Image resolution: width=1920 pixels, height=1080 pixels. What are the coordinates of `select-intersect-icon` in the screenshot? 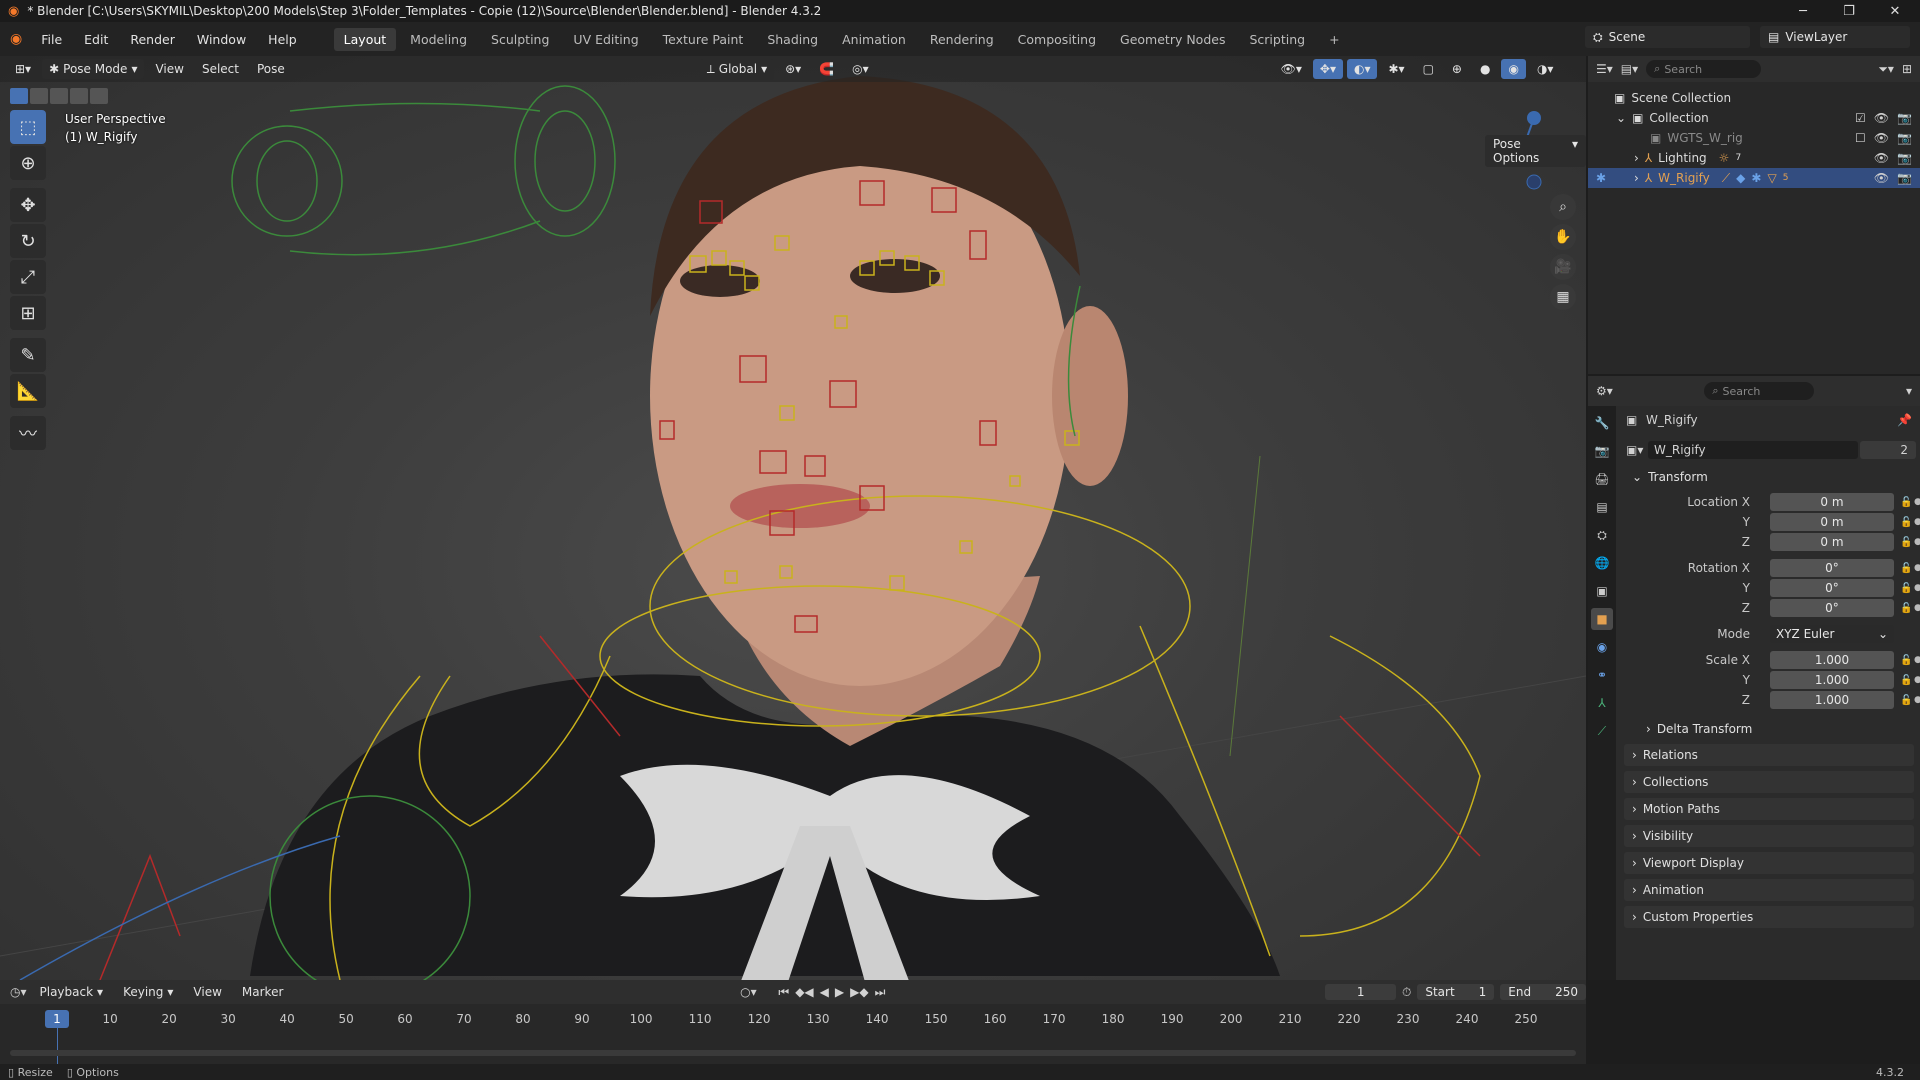 It's located at (99, 96).